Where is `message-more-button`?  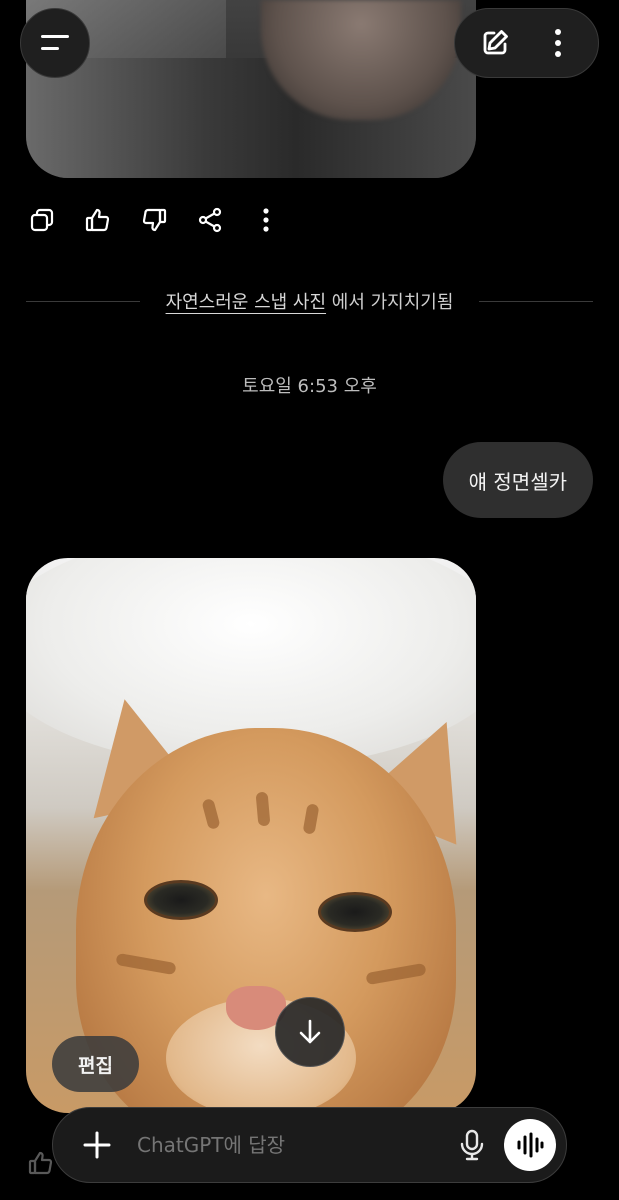
message-more-button is located at coordinates (266, 220).